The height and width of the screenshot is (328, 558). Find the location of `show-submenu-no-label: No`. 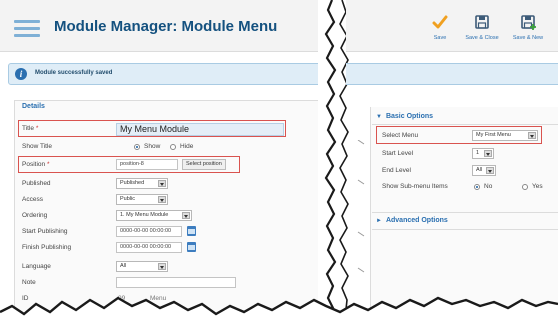

show-submenu-no-label: No is located at coordinates (488, 186).